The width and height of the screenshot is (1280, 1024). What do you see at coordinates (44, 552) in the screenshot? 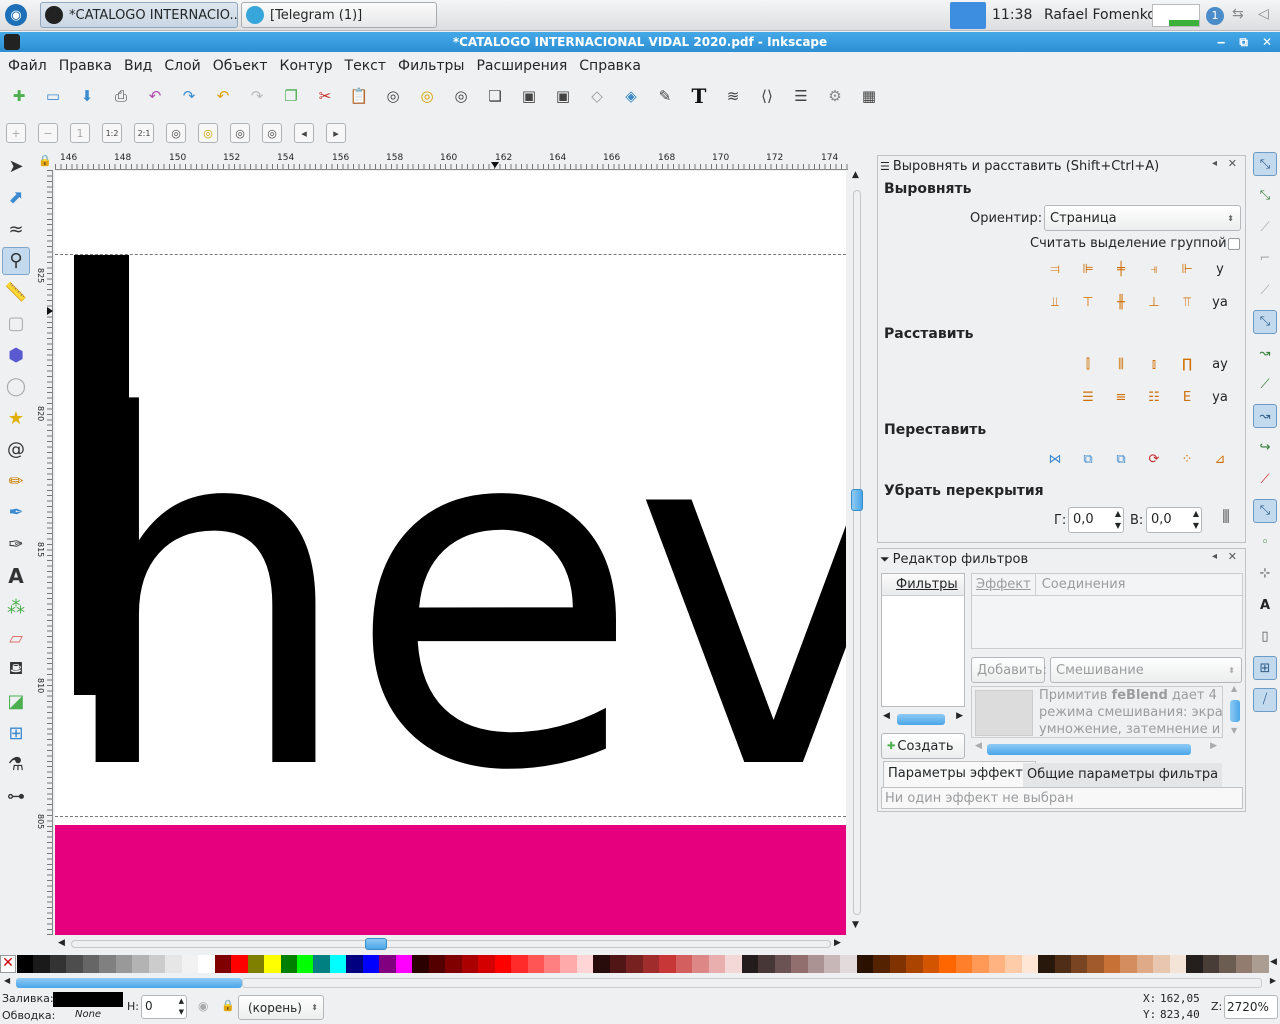
I see `vertical-ruler: 825 820 815 810 805` at bounding box center [44, 552].